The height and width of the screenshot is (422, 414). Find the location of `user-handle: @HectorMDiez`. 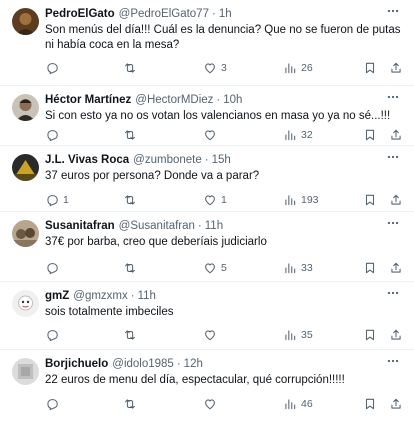

user-handle: @HectorMDiez is located at coordinates (174, 100).